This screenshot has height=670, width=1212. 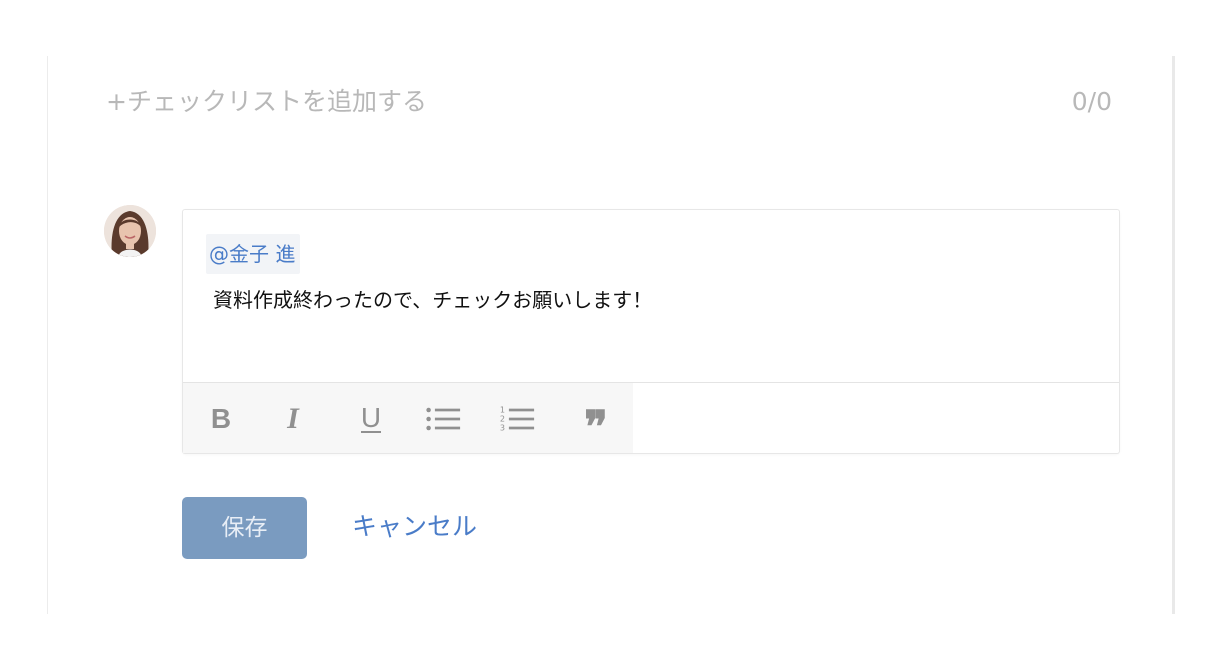 What do you see at coordinates (651, 417) in the screenshot?
I see `format-toolbar: B I U 1 2 3 ❞` at bounding box center [651, 417].